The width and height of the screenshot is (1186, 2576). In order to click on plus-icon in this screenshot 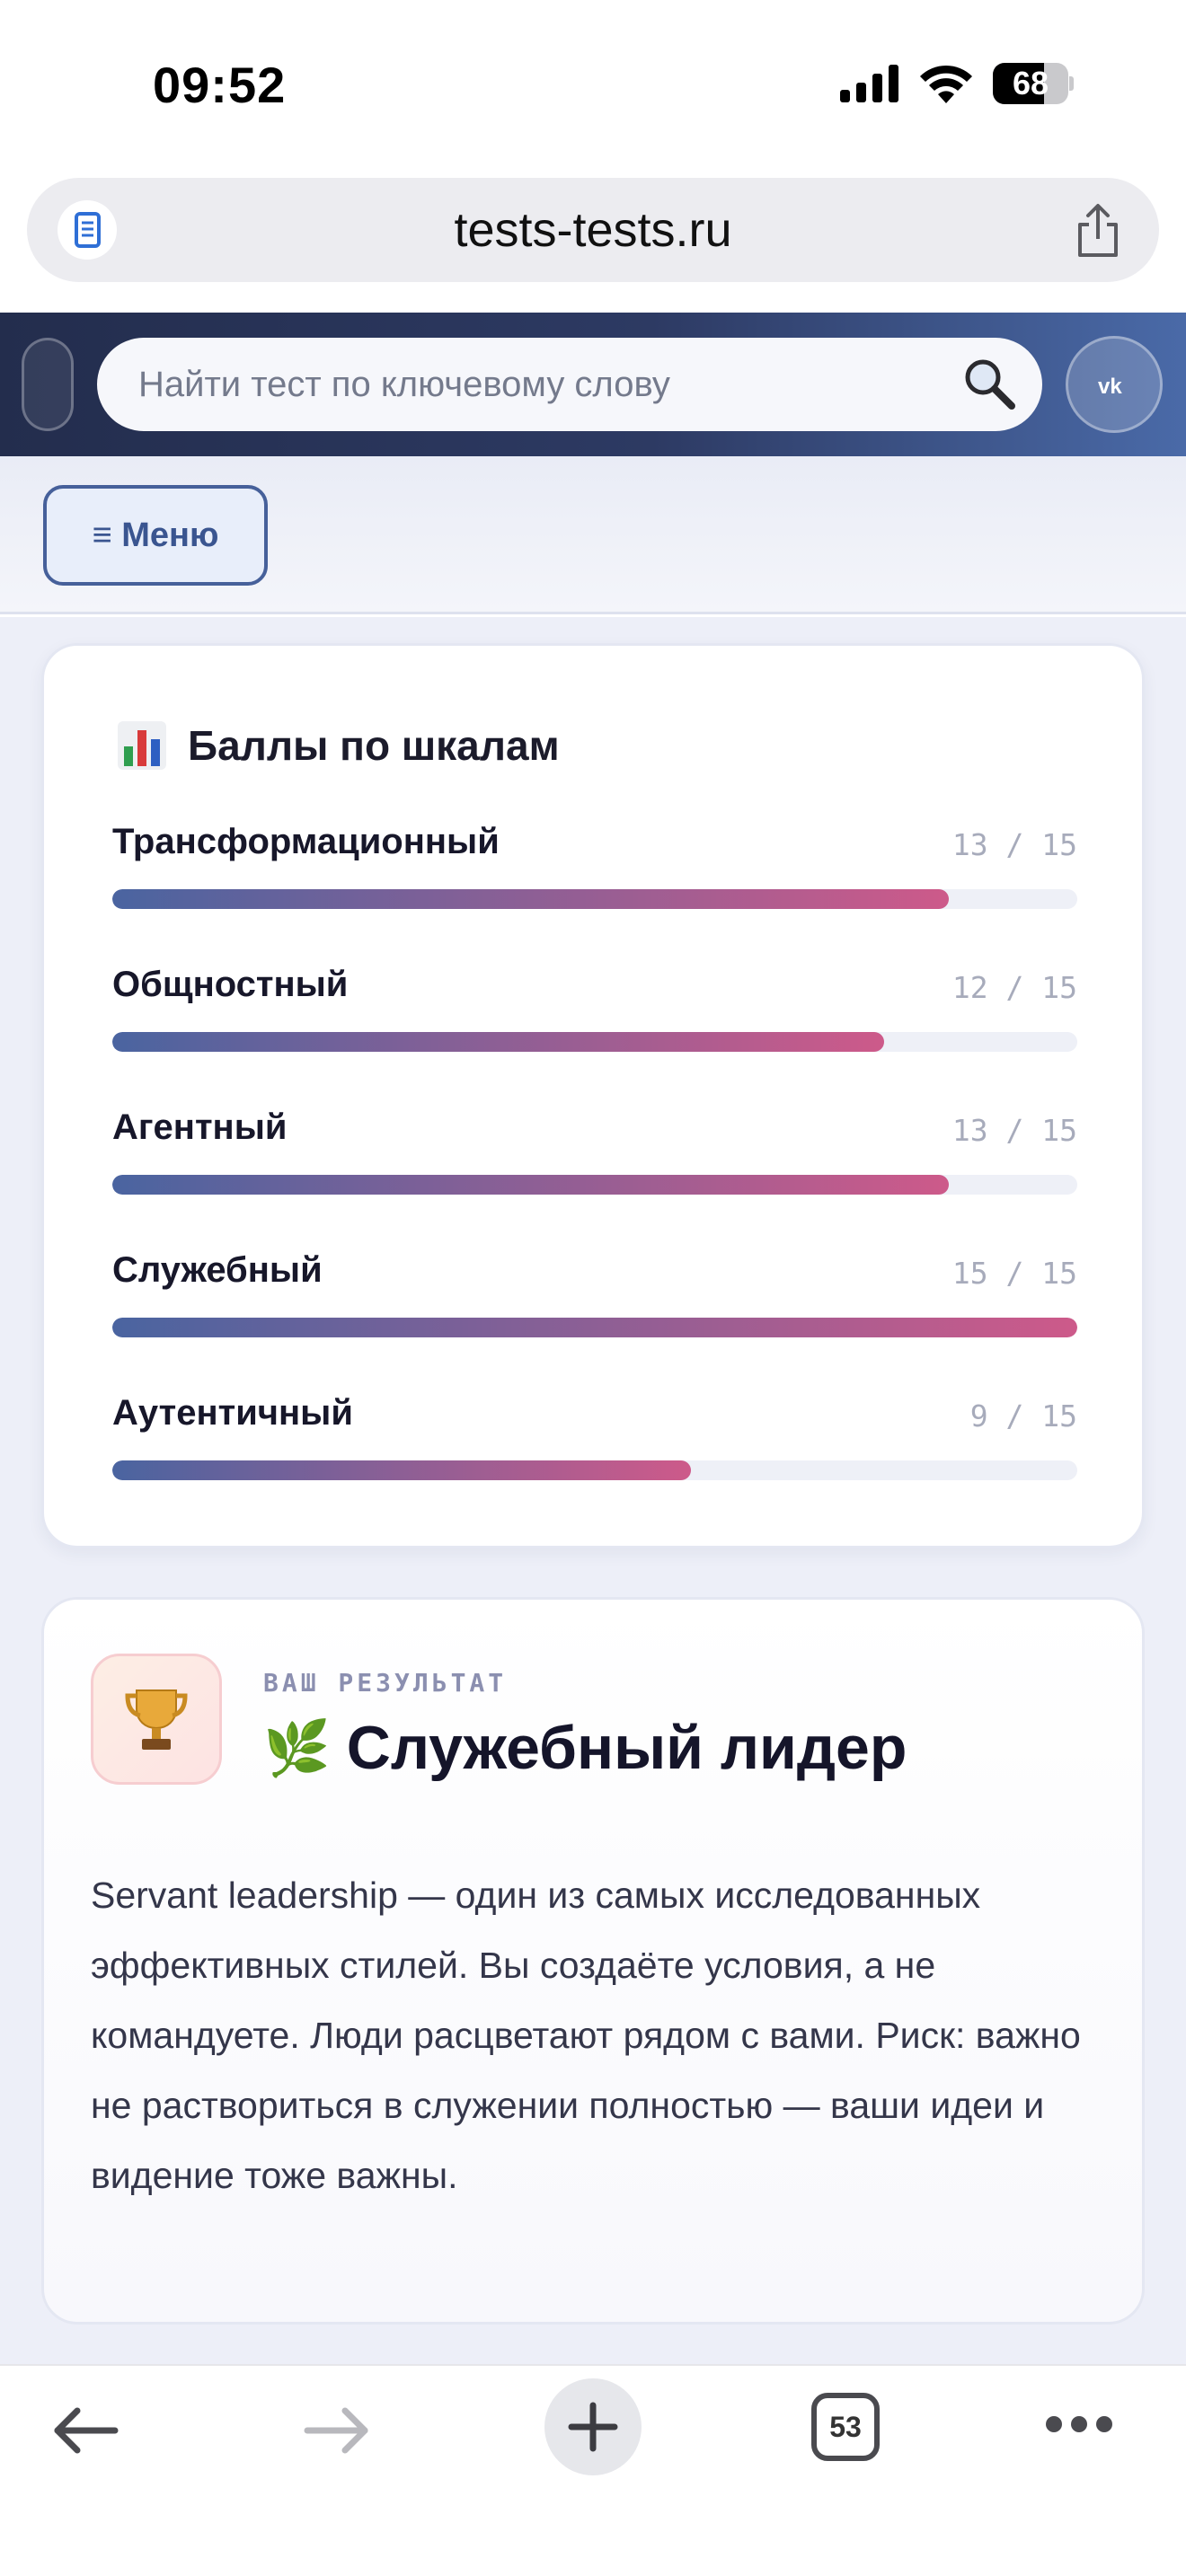, I will do `click(593, 2427)`.